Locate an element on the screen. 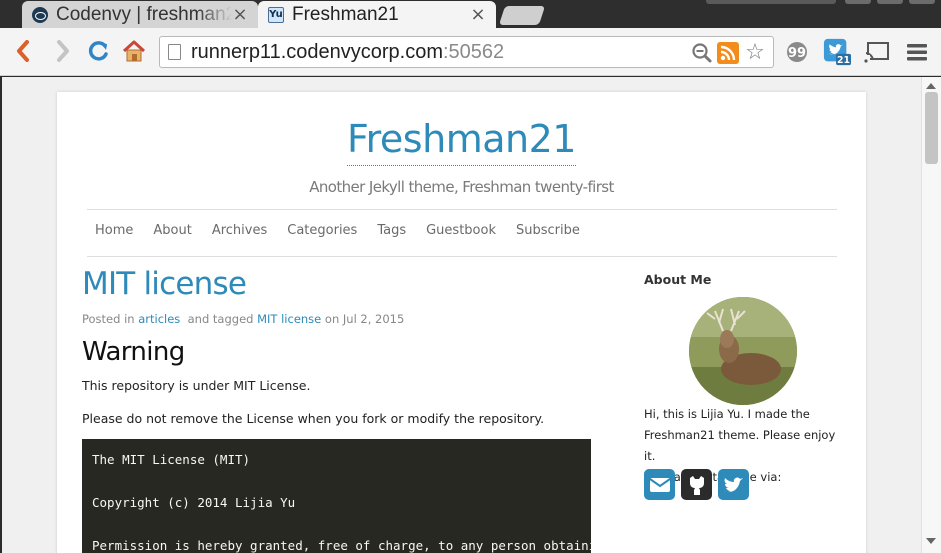 This screenshot has width=941, height=553. meta-date: on Jul 2, 2015 is located at coordinates (364, 319).